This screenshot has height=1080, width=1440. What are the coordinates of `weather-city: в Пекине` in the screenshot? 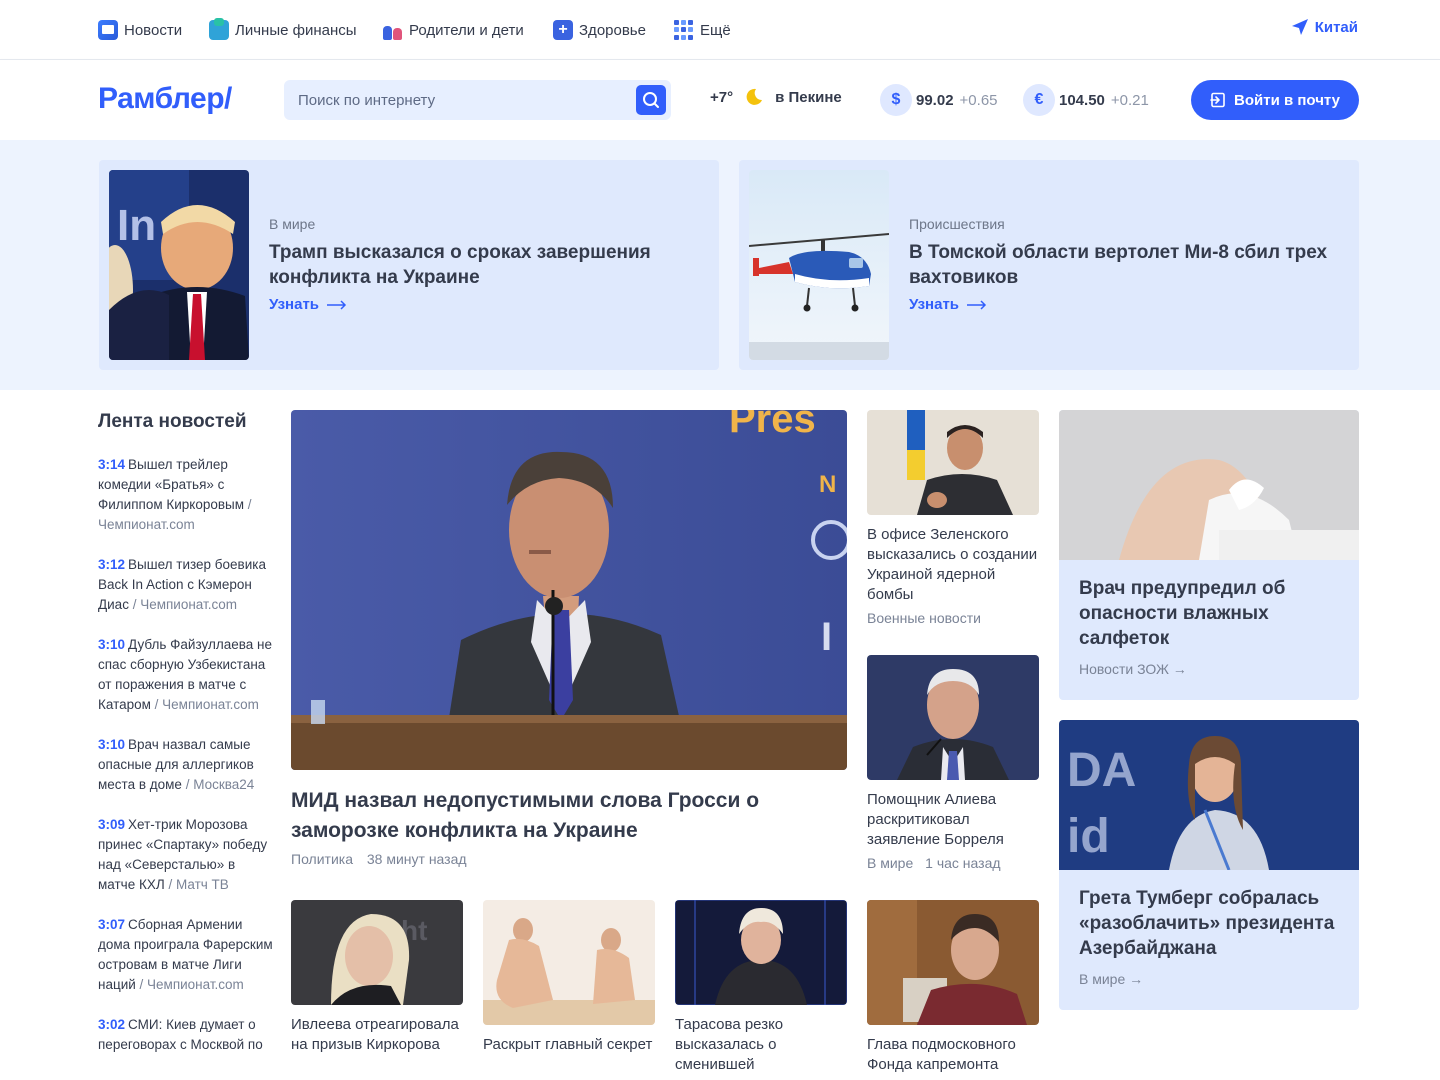 It's located at (808, 97).